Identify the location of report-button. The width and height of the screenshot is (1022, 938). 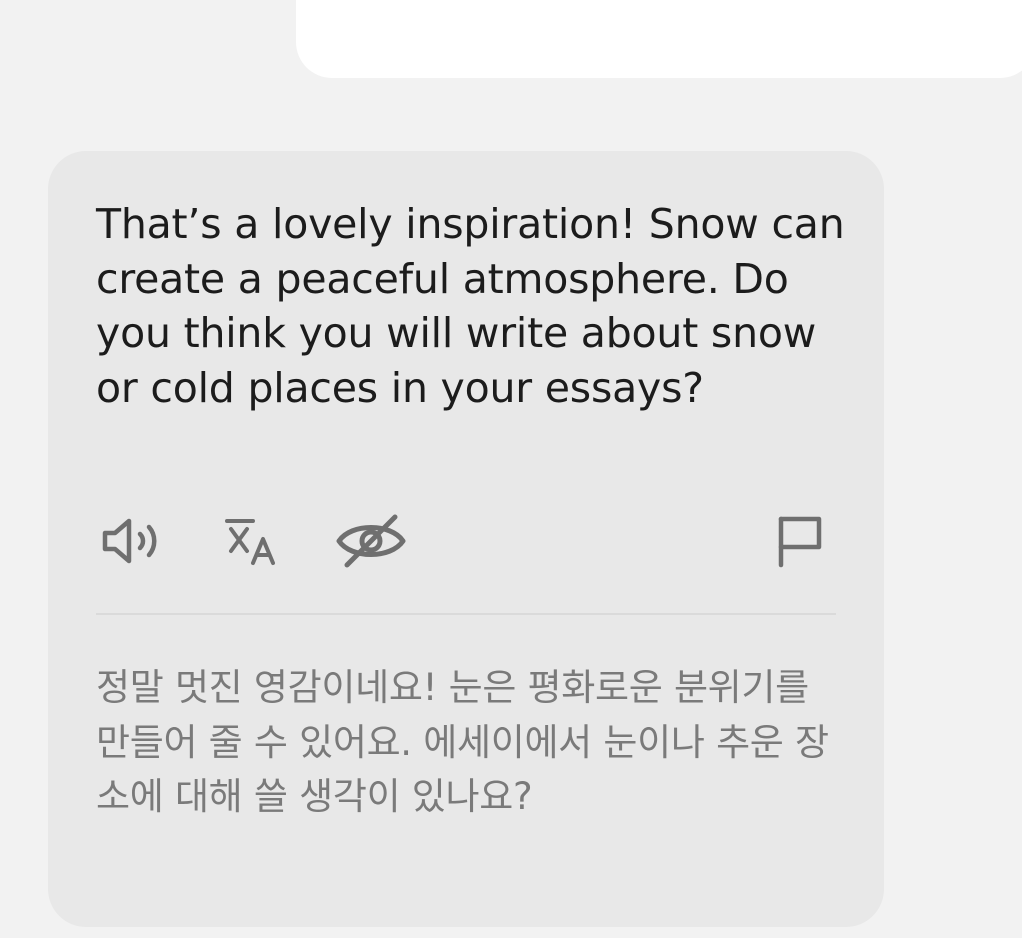
(800, 541).